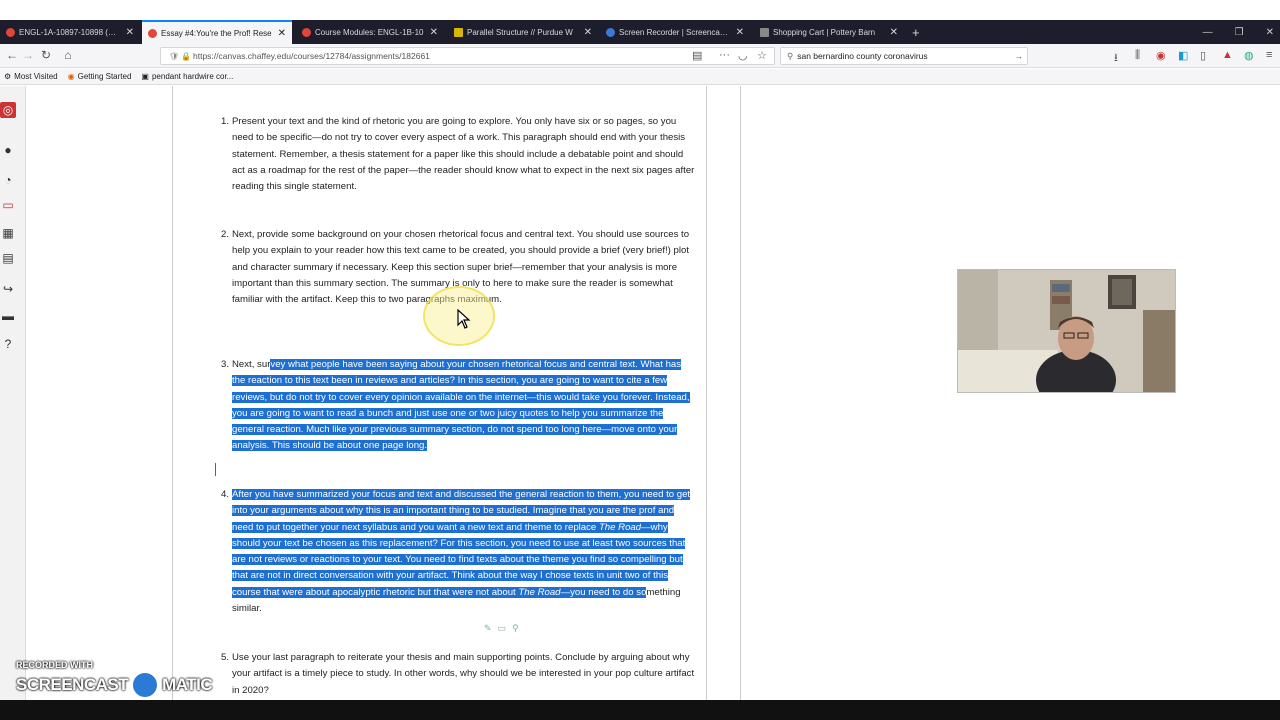  I want to click on potterybarn-favicon-icon, so click(764, 32).